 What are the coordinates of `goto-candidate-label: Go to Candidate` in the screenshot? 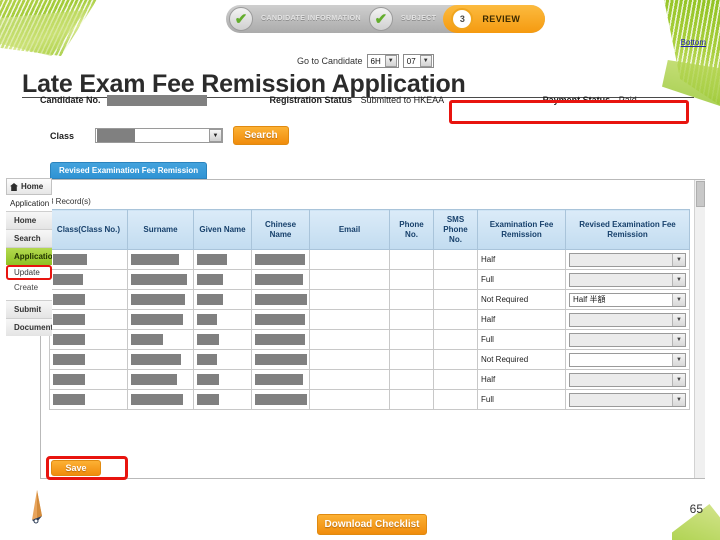 It's located at (330, 61).